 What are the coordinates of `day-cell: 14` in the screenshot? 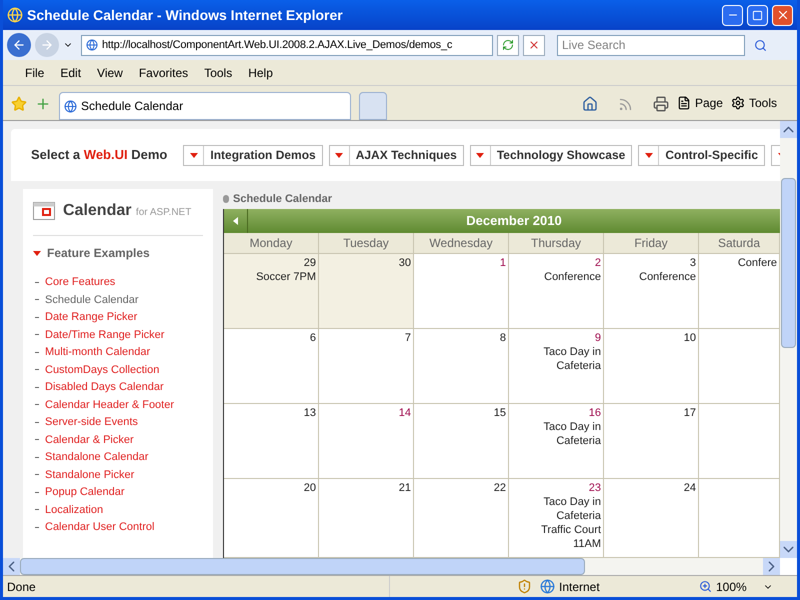 It's located at (366, 441).